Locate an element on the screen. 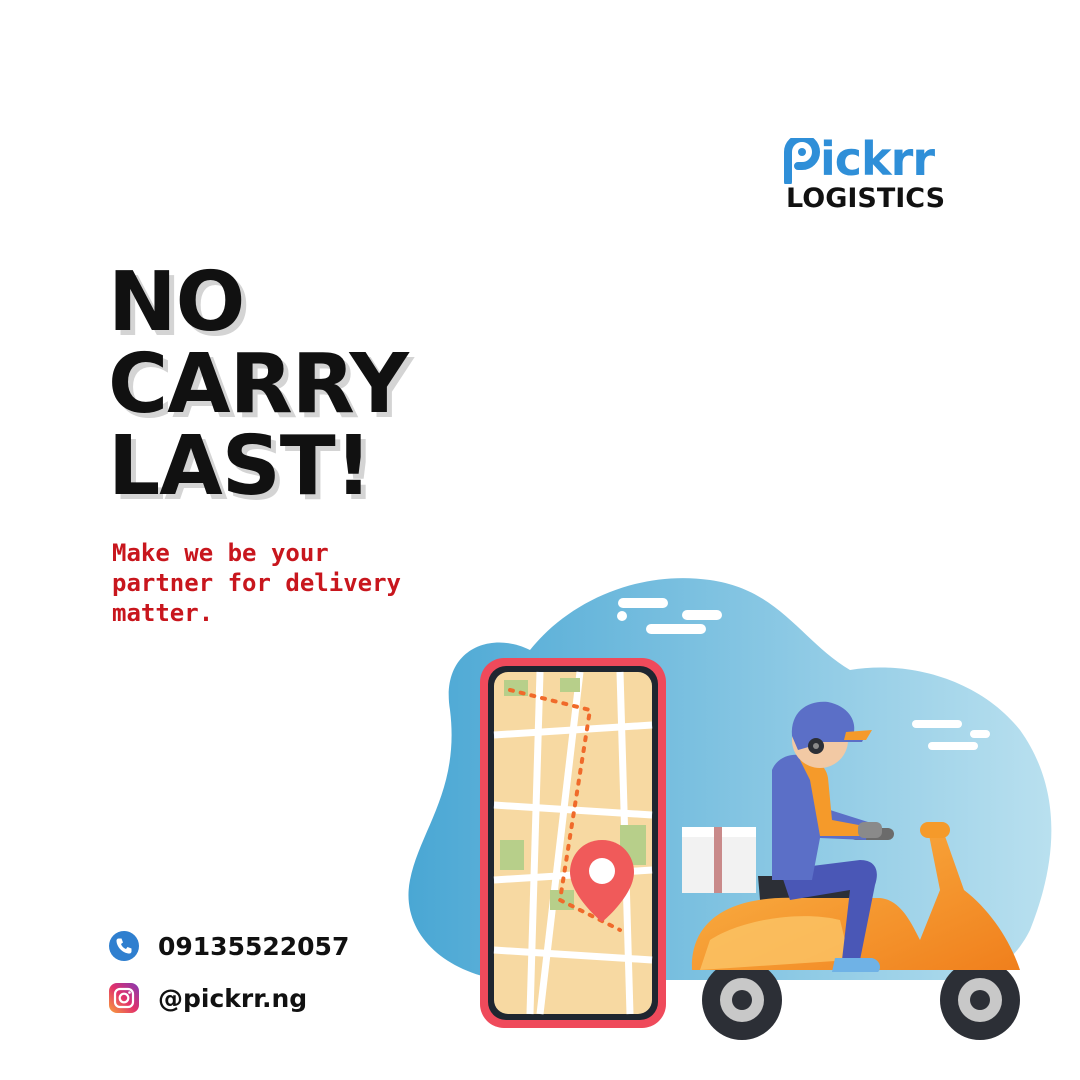 The height and width of the screenshot is (1080, 1080). tagline-line-3: matter. is located at coordinates (163, 613).